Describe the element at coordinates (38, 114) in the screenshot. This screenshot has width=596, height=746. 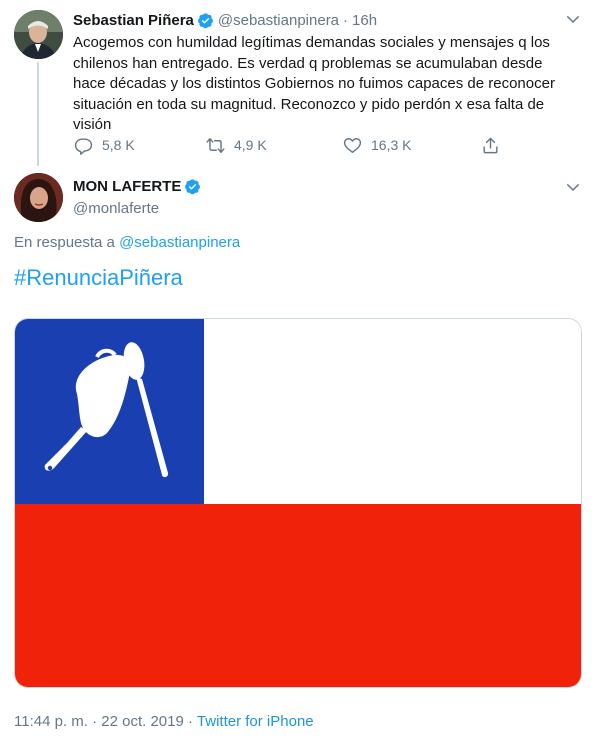
I see `thread-connector-line` at that location.